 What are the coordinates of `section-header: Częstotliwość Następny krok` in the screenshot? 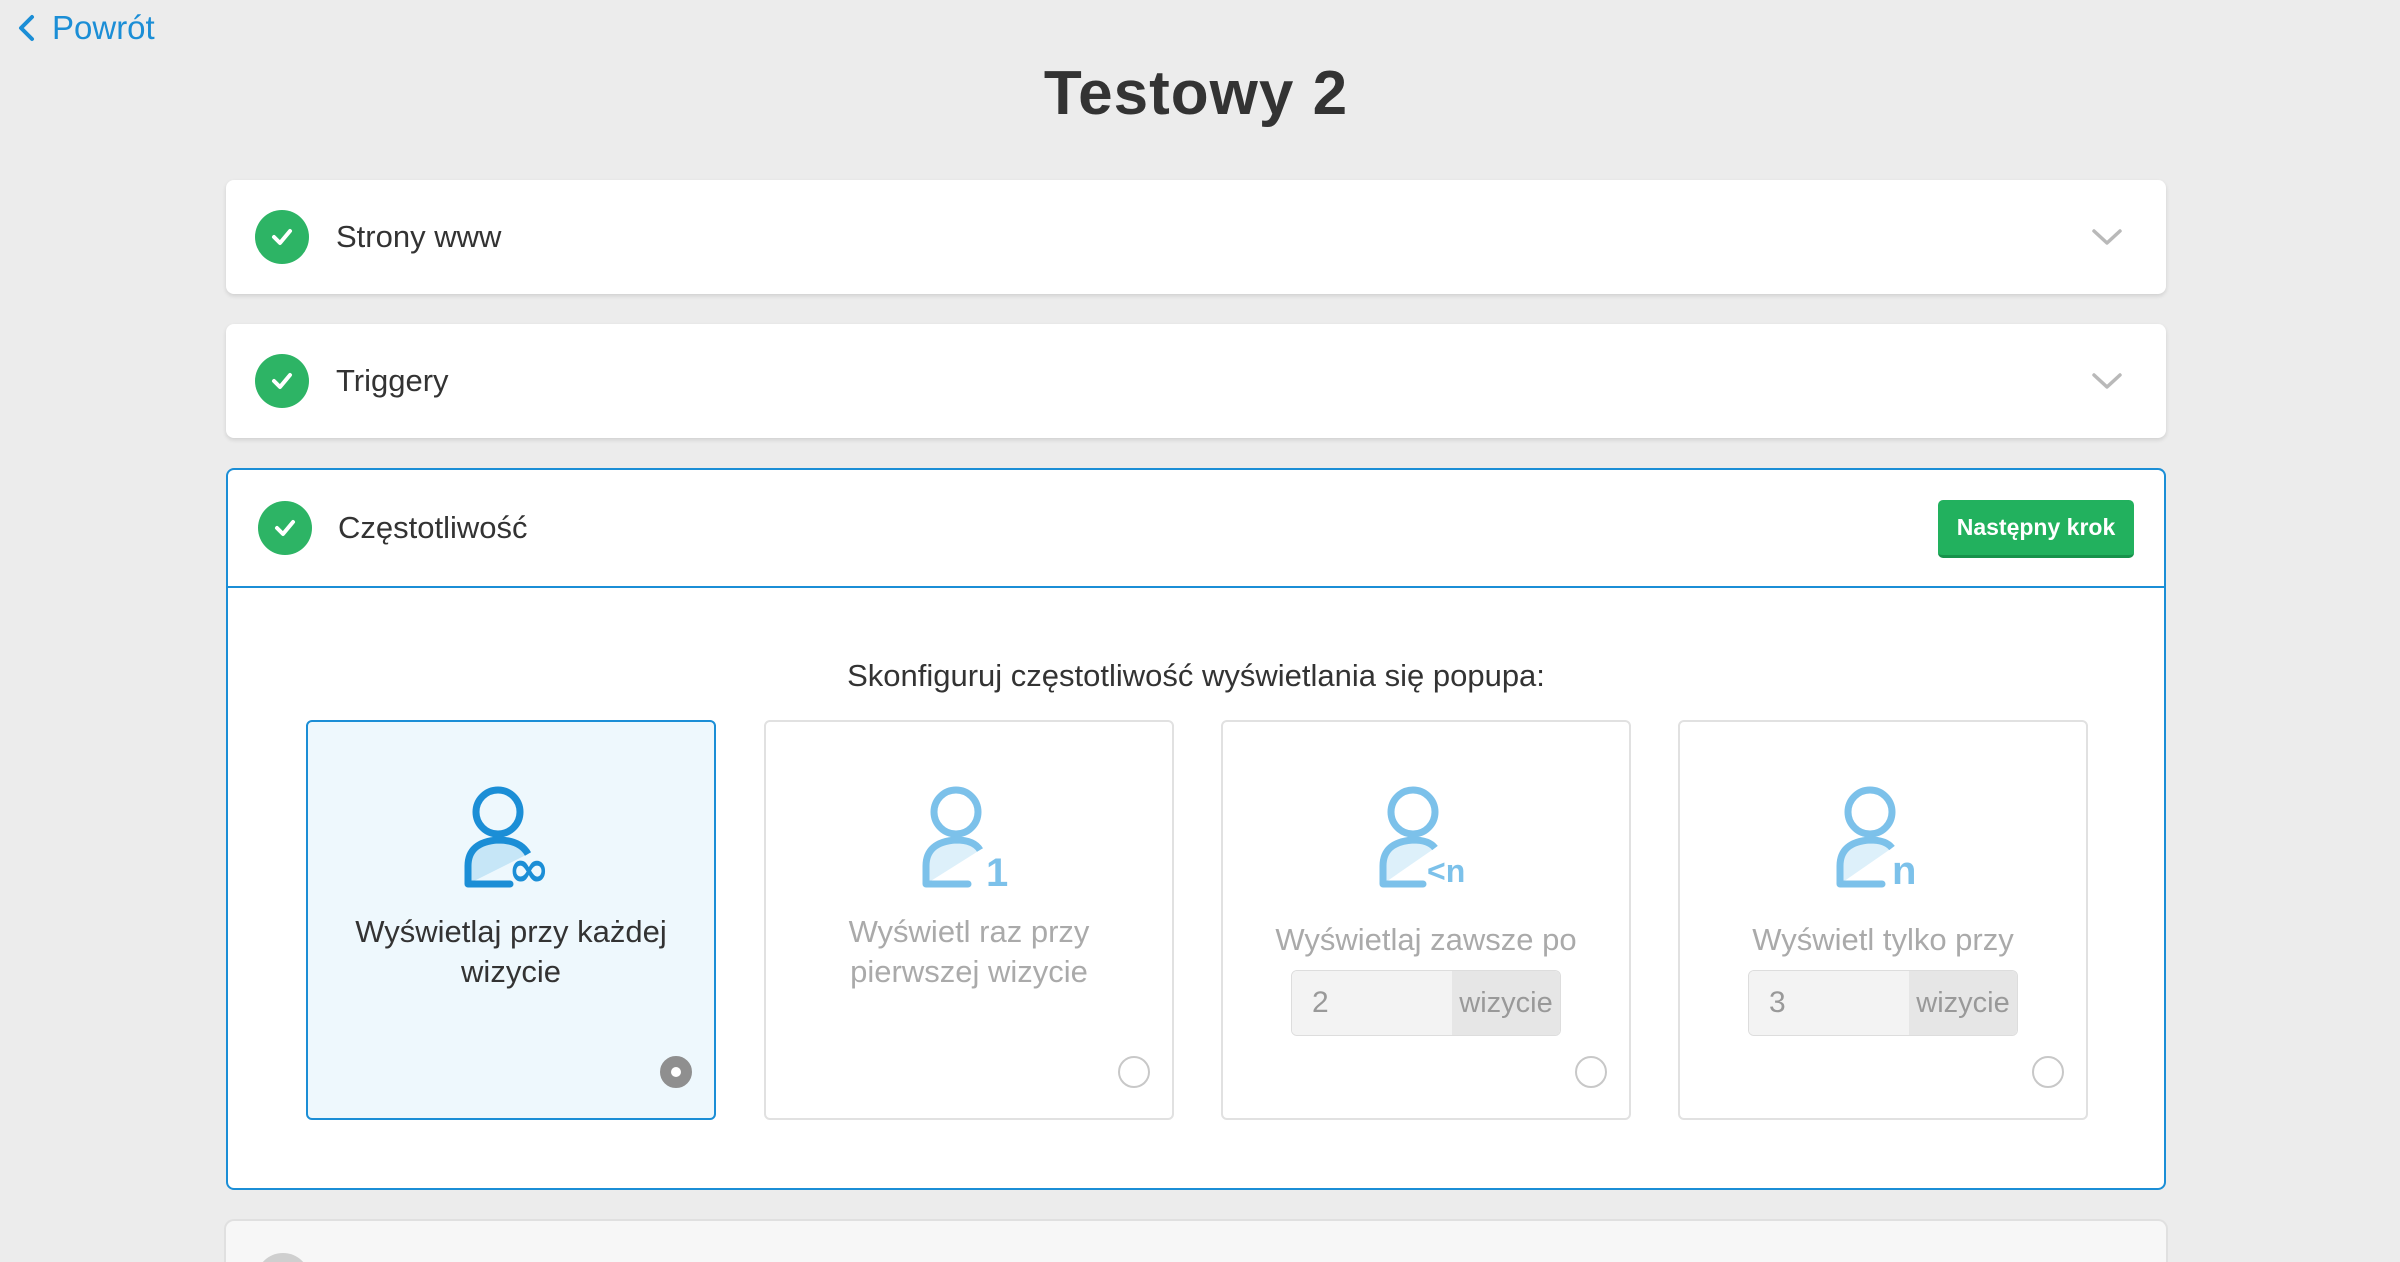 It's located at (1196, 529).